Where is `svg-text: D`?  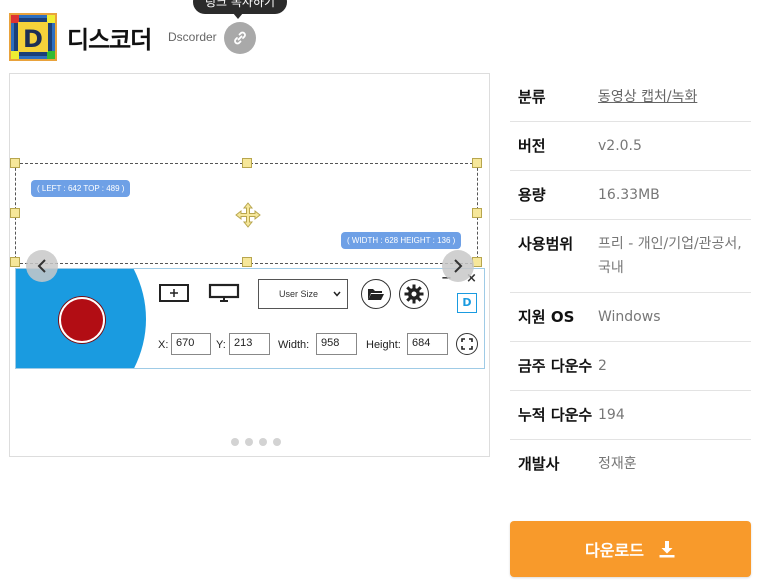
svg-text: D is located at coordinates (33, 39).